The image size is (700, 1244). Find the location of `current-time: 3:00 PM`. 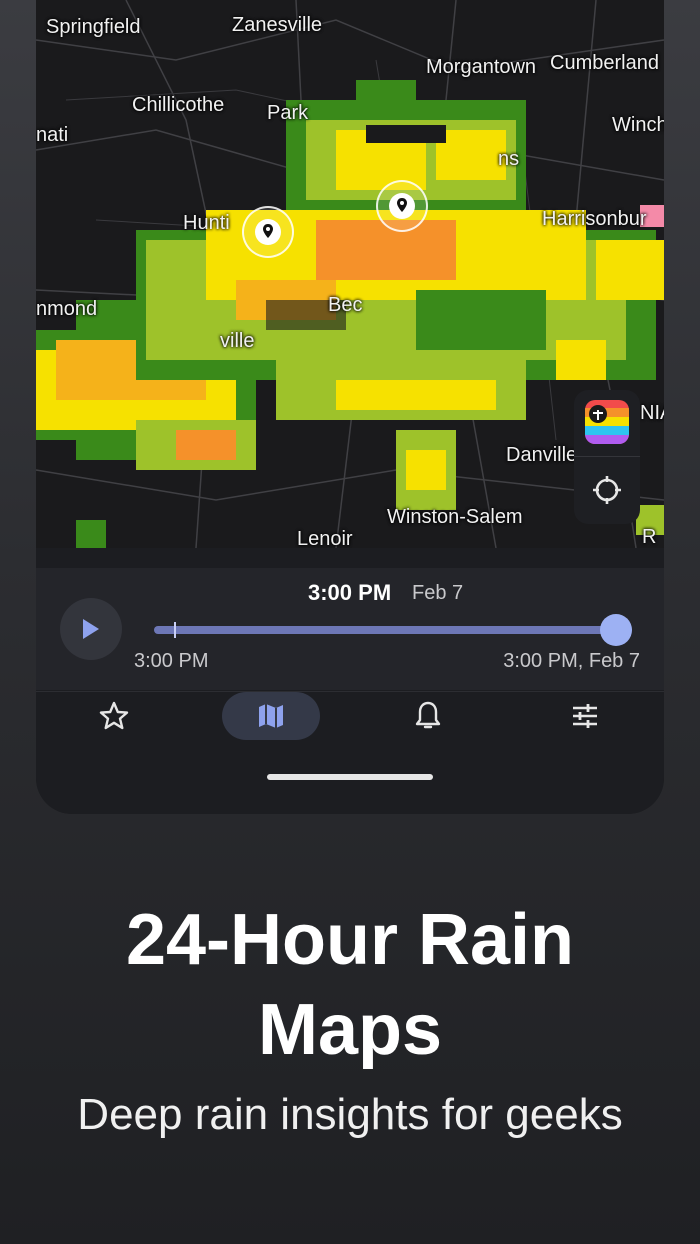

current-time: 3:00 PM is located at coordinates (350, 592).